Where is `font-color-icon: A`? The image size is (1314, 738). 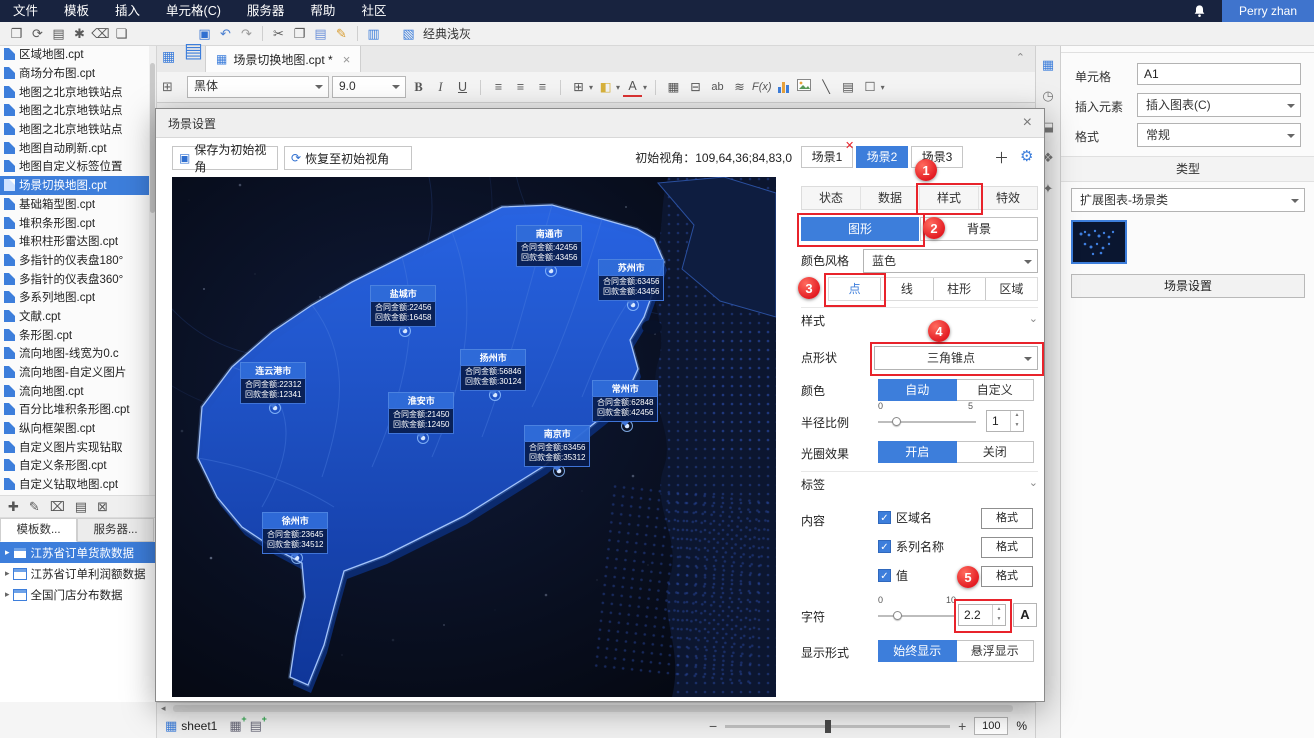
font-color-icon: A is located at coordinates (633, 87).